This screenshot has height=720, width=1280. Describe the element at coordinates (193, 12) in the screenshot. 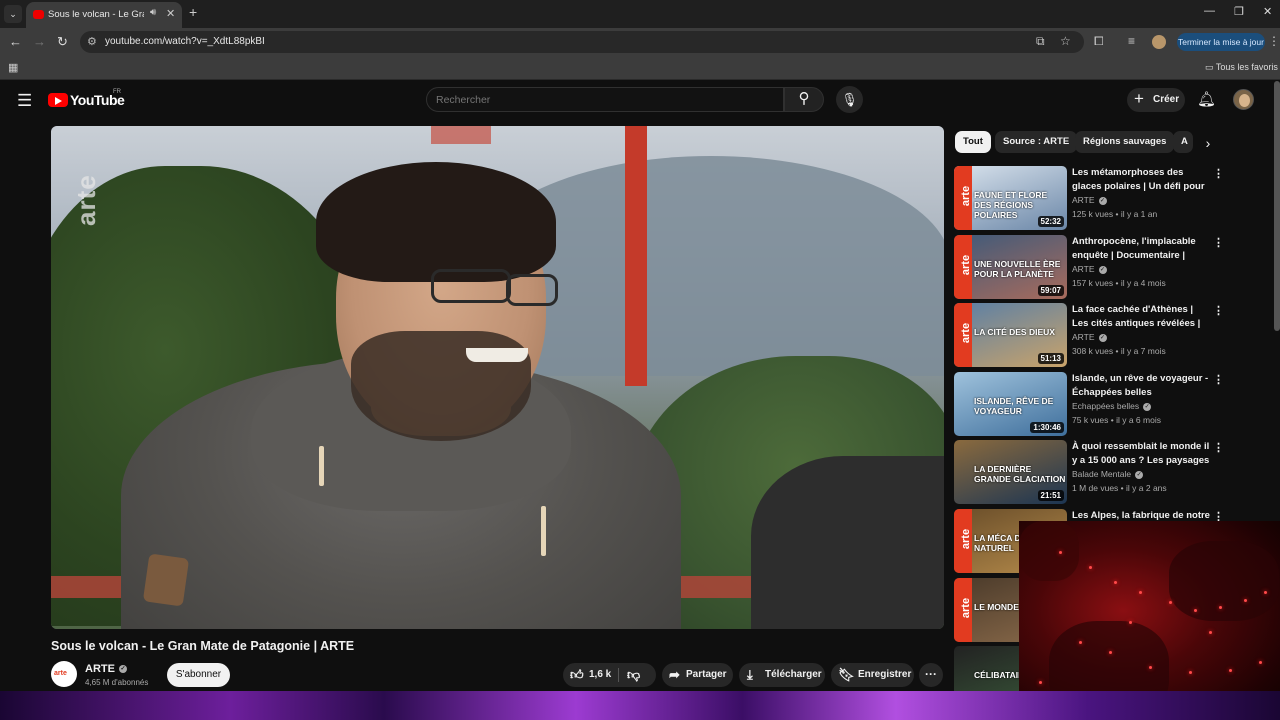

I see `new-tab-icon: +` at that location.